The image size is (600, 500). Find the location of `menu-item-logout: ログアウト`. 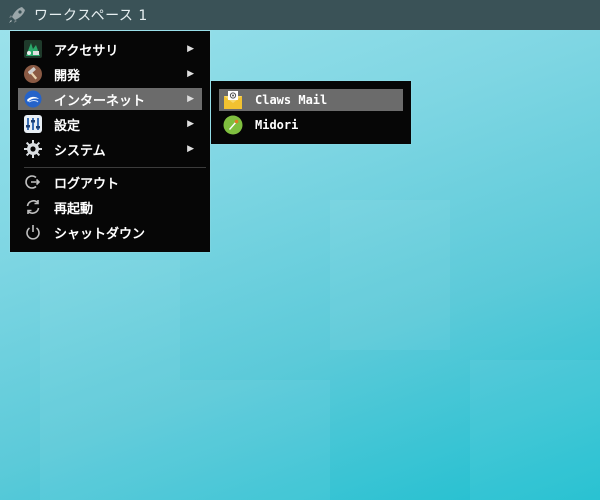

menu-item-logout: ログアウト is located at coordinates (110, 182).